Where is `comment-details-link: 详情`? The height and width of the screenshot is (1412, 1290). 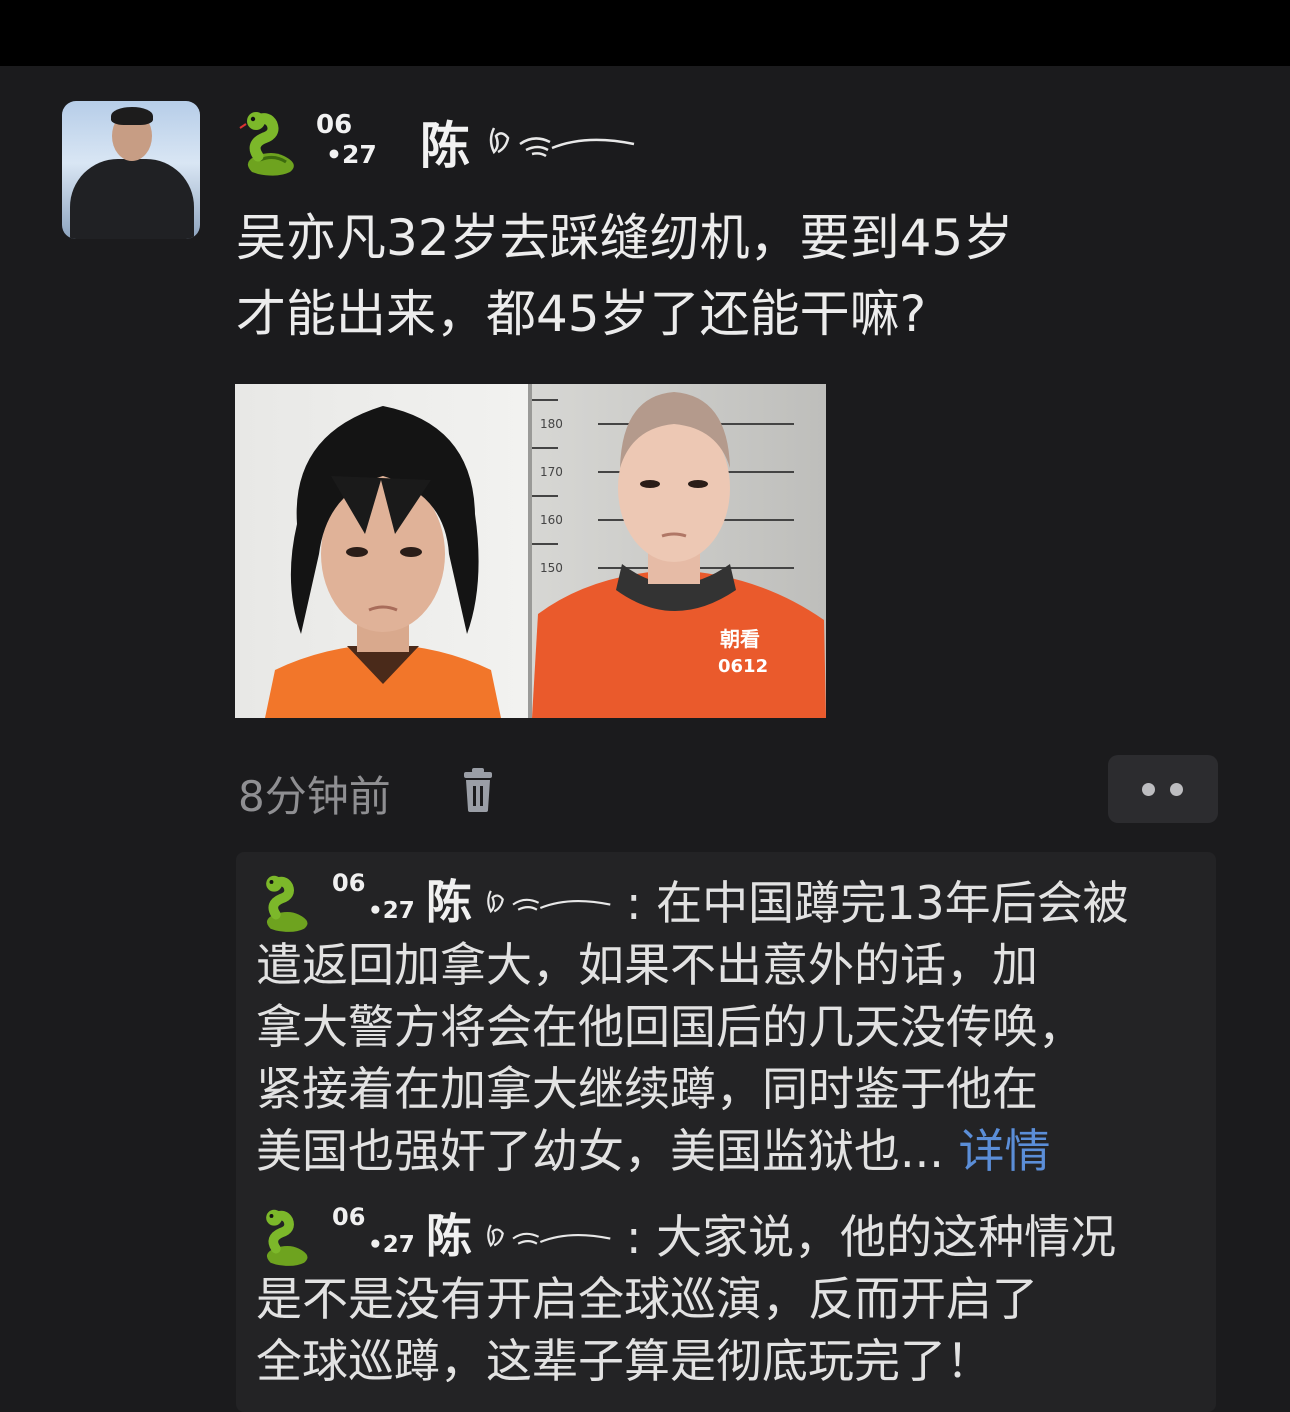 comment-details-link: 详情 is located at coordinates (1005, 1151).